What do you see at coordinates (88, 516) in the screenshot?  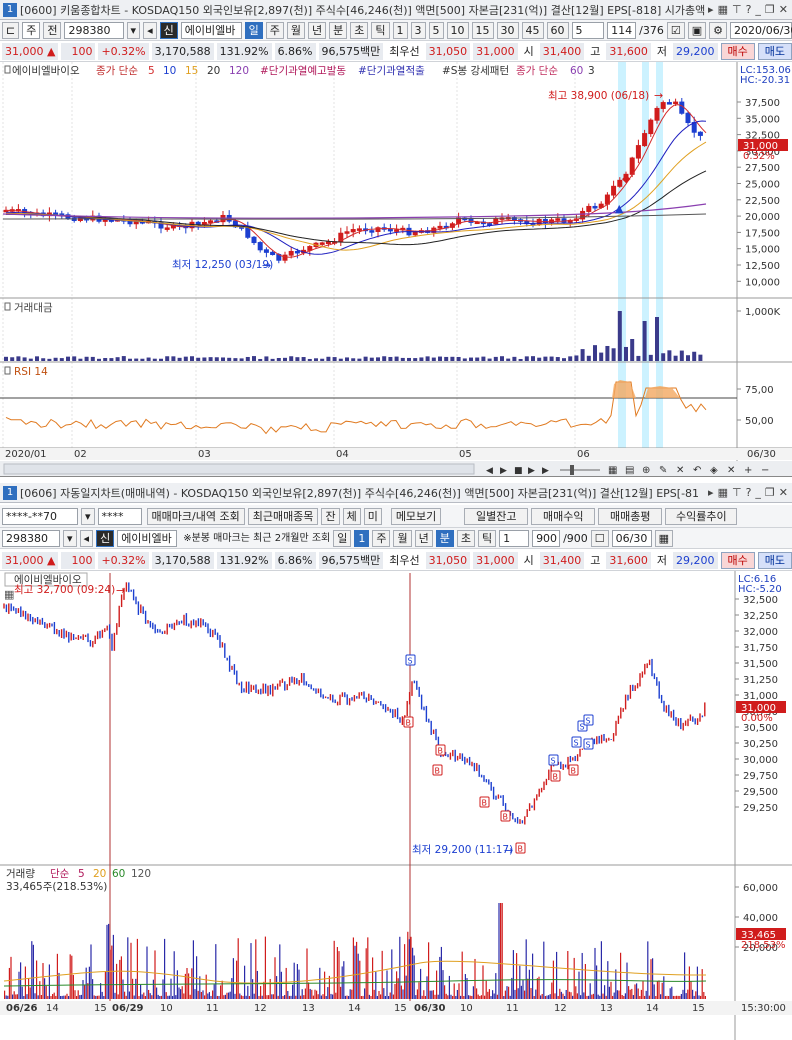 I see `account-dropdown-icon: ▾` at bounding box center [88, 516].